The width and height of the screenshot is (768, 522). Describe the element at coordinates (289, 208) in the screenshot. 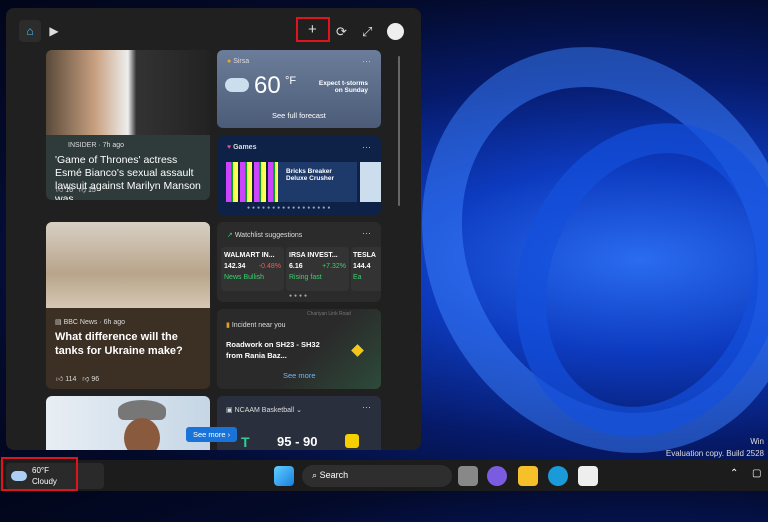

I see `carousel-dots: ●●●●●●●●●●●●●●●●●` at that location.